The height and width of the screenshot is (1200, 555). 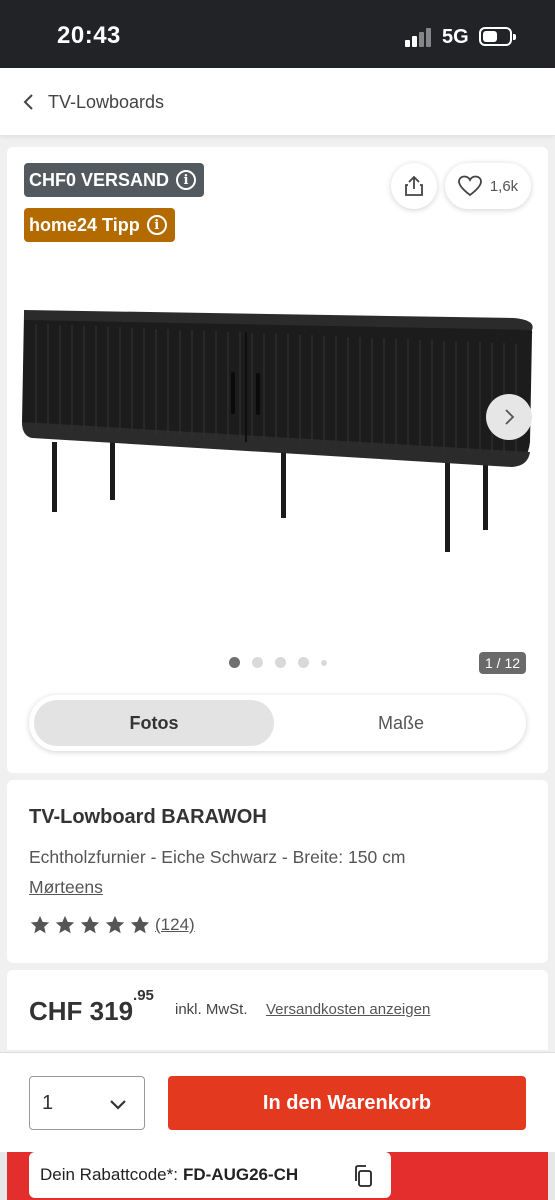 I want to click on signal-icon, so click(x=420, y=37).